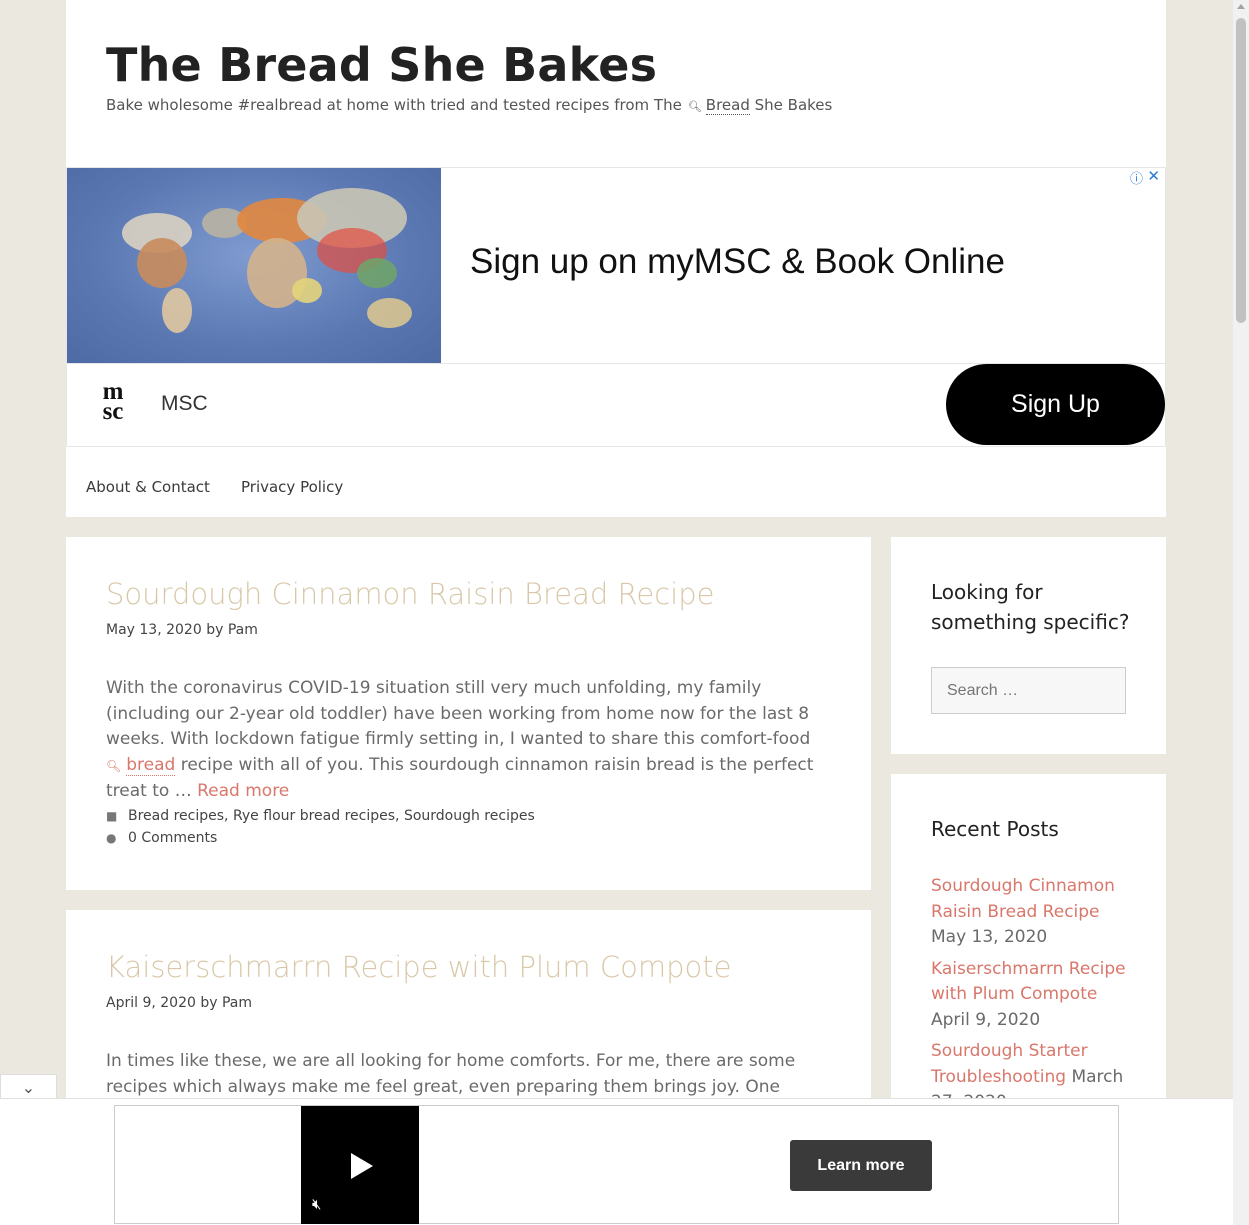 This screenshot has width=1249, height=1225. I want to click on comments-icon: ●, so click(111, 838).